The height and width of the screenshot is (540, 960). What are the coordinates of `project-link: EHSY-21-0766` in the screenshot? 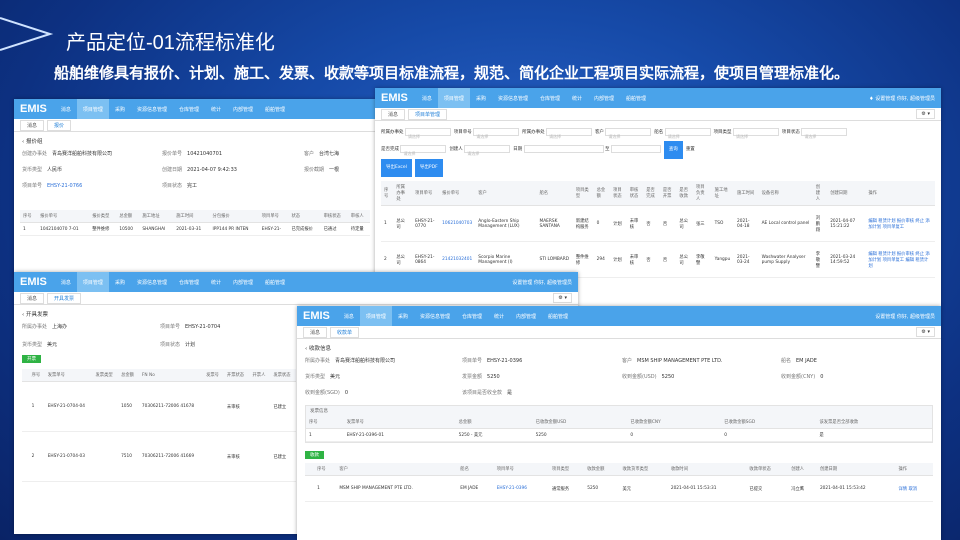 It's located at (64, 186).